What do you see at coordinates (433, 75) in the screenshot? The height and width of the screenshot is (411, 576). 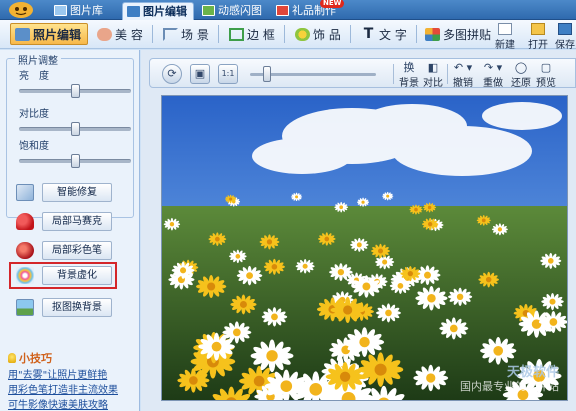 I see `compare-button: ◧ 对比` at bounding box center [433, 75].